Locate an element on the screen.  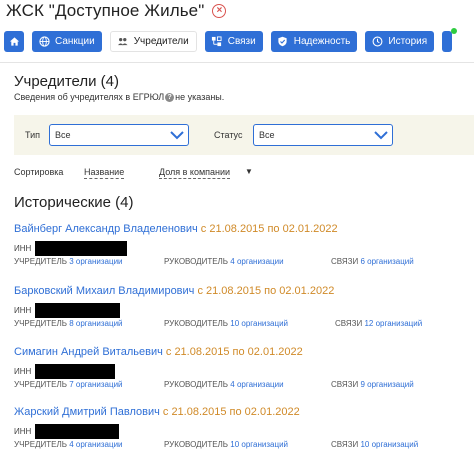
tab-links: Связи is located at coordinates (233, 41).